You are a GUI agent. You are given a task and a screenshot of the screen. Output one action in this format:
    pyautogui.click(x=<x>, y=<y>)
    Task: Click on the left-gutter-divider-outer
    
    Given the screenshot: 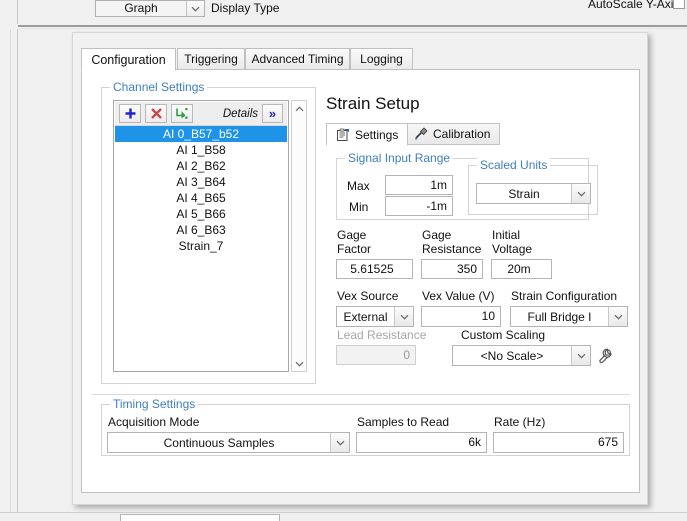 What is the action you would take?
    pyautogui.click(x=10, y=270)
    